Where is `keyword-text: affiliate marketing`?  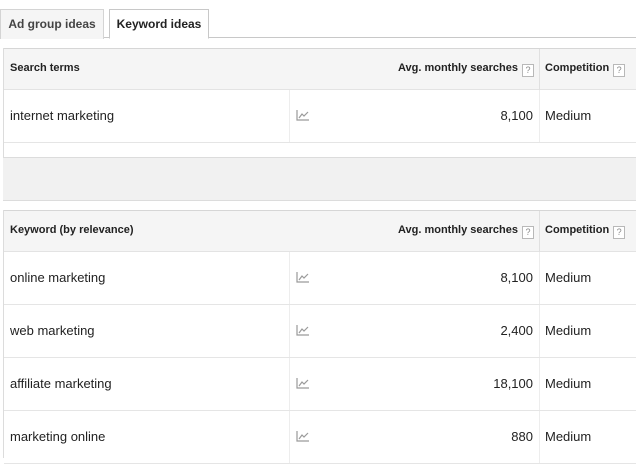
keyword-text: affiliate marketing is located at coordinates (61, 383).